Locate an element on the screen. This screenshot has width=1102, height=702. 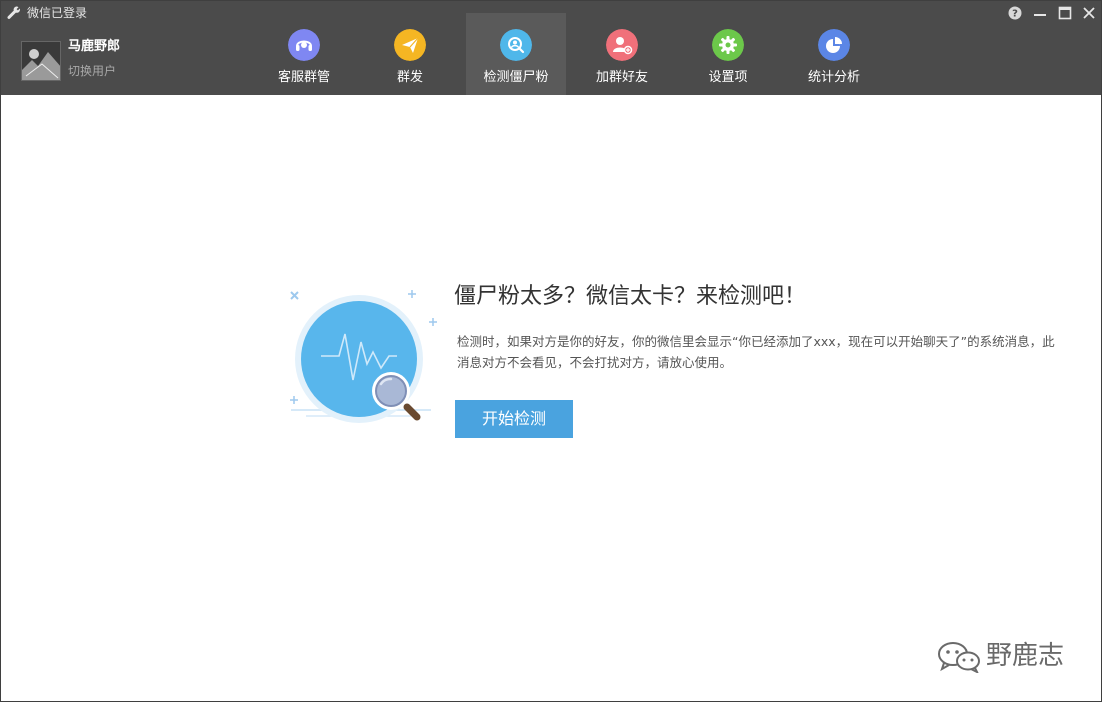
nav-label: 群发 is located at coordinates (409, 77).